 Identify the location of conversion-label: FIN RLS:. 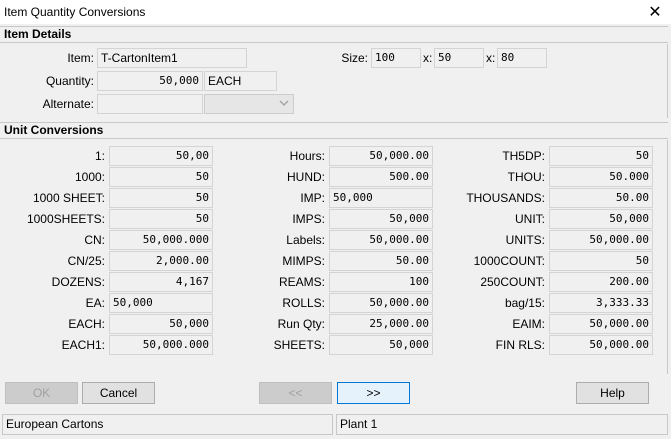
(520, 345).